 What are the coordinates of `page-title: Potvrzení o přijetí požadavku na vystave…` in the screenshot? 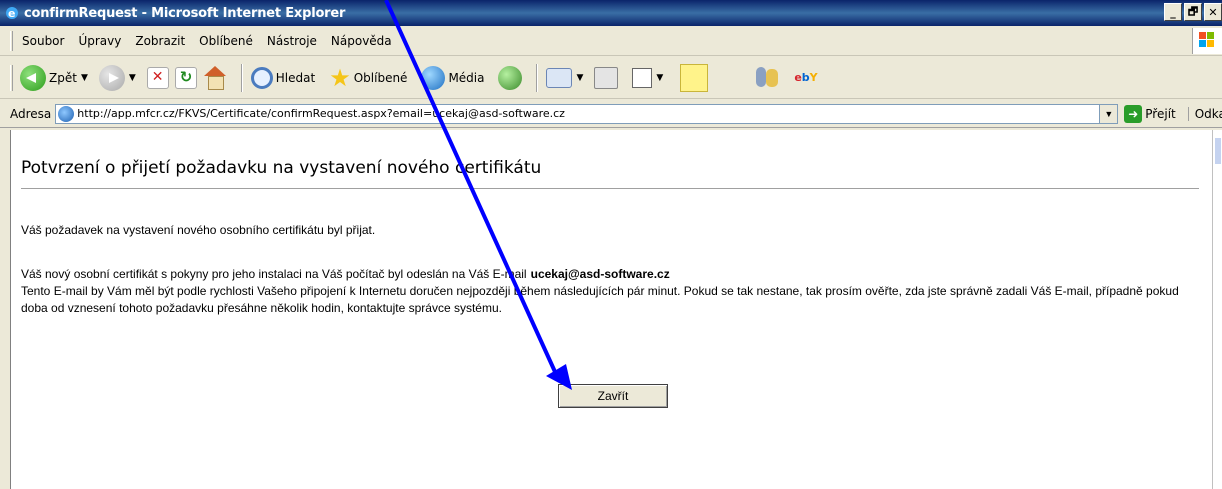 It's located at (281, 168).